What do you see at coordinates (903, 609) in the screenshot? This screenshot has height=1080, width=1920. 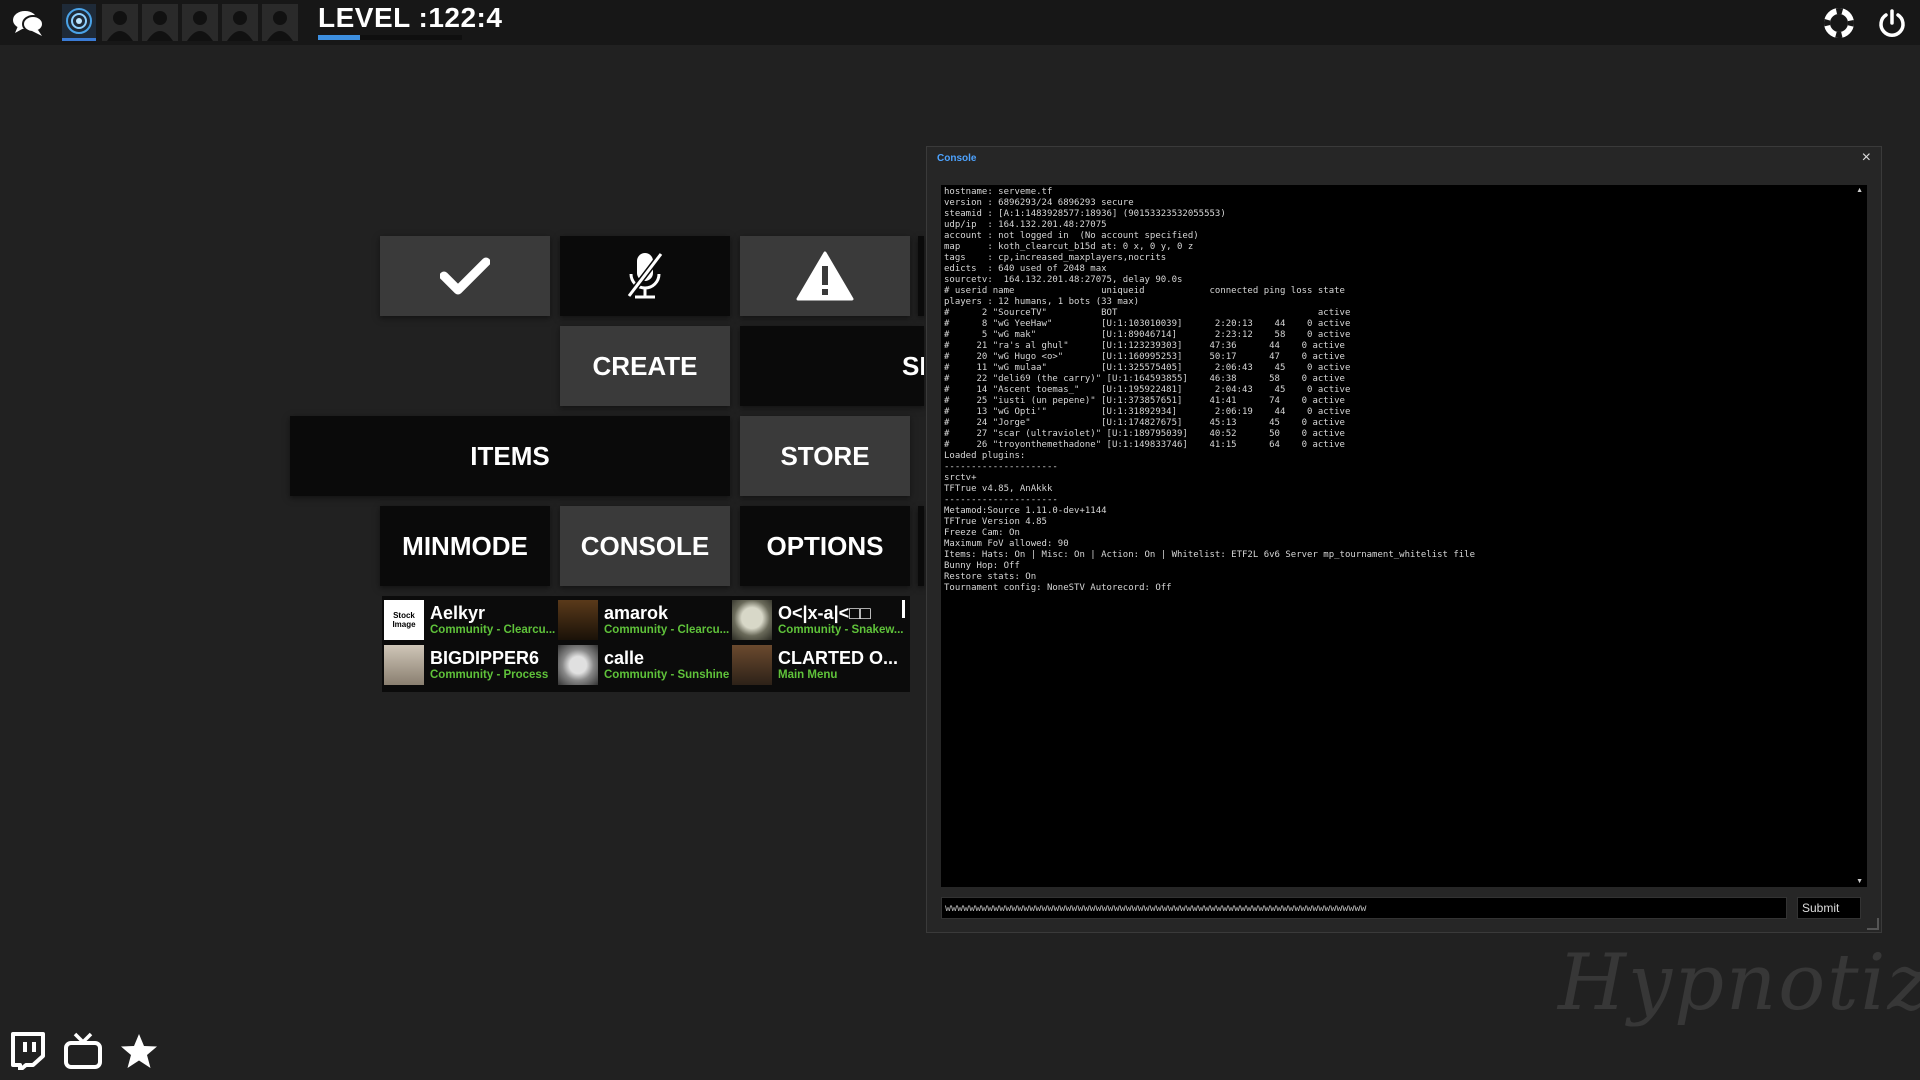 I see `friends-scrollbar` at bounding box center [903, 609].